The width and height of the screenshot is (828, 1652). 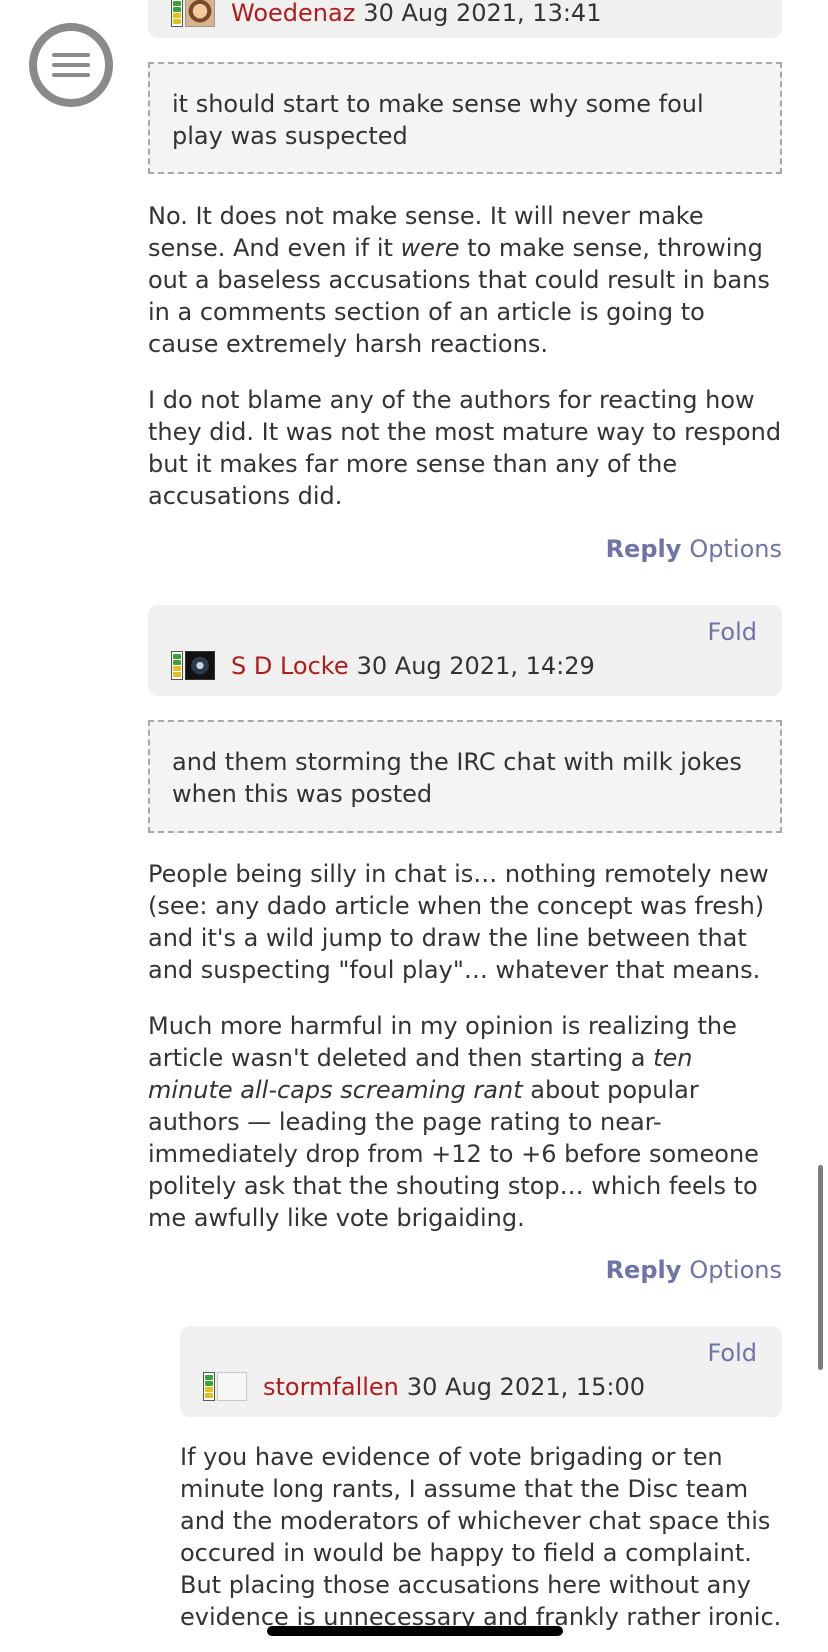 What do you see at coordinates (415, 1631) in the screenshot?
I see `home-indicator` at bounding box center [415, 1631].